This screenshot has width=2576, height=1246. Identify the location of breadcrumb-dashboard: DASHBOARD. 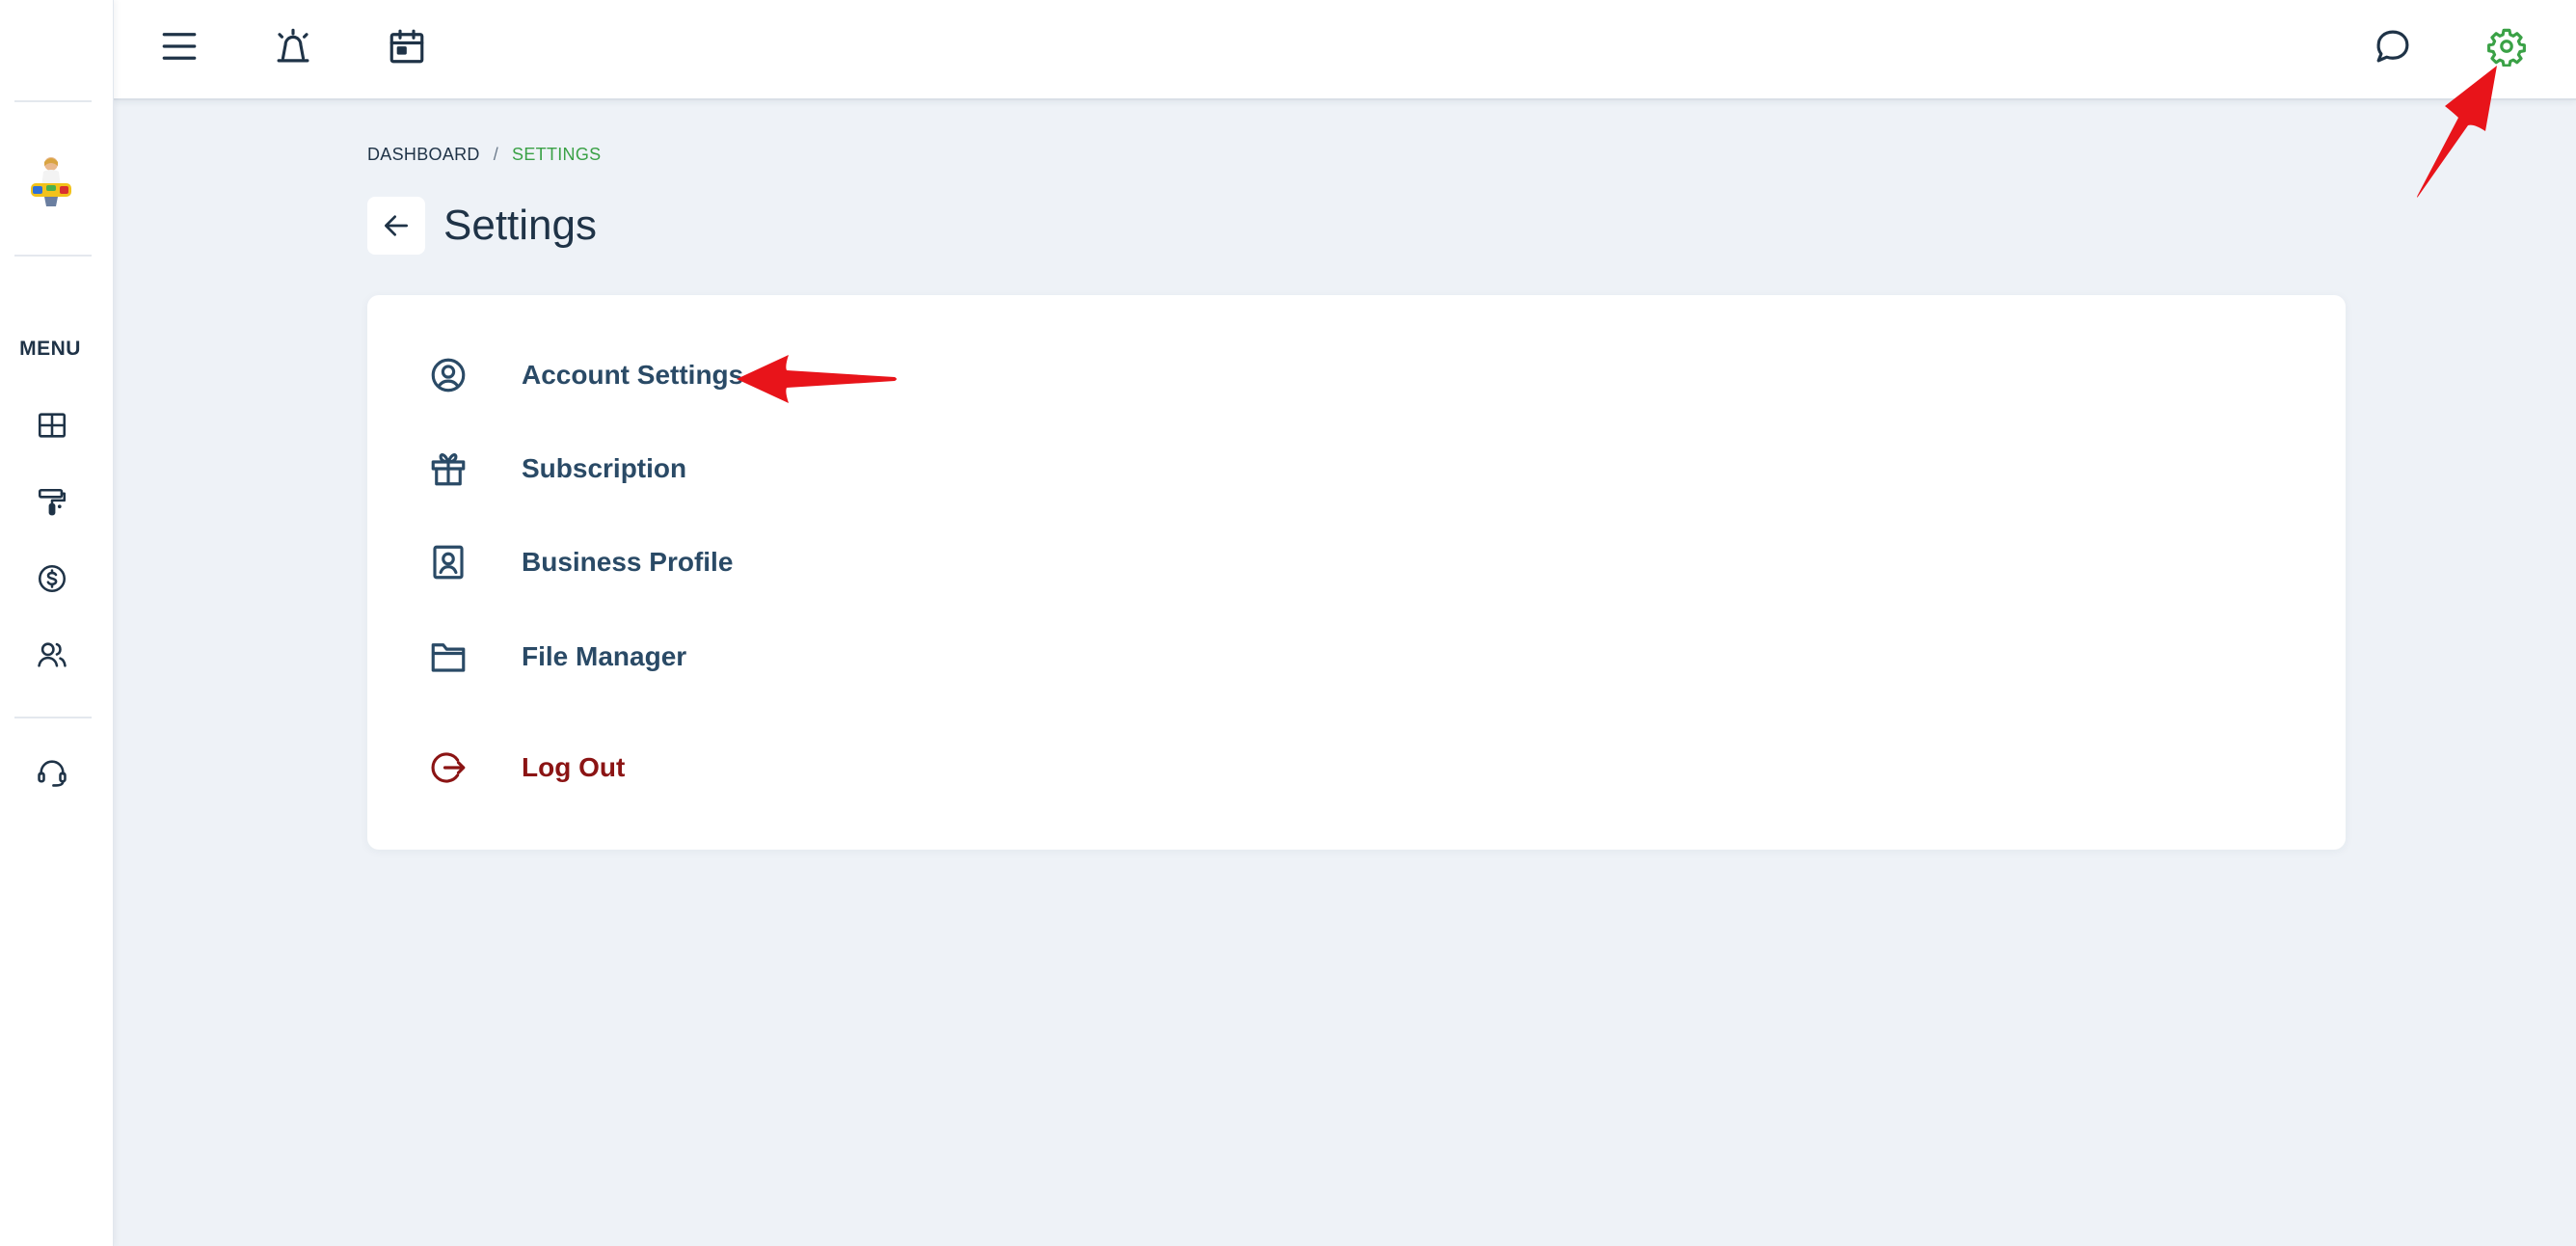
(424, 155).